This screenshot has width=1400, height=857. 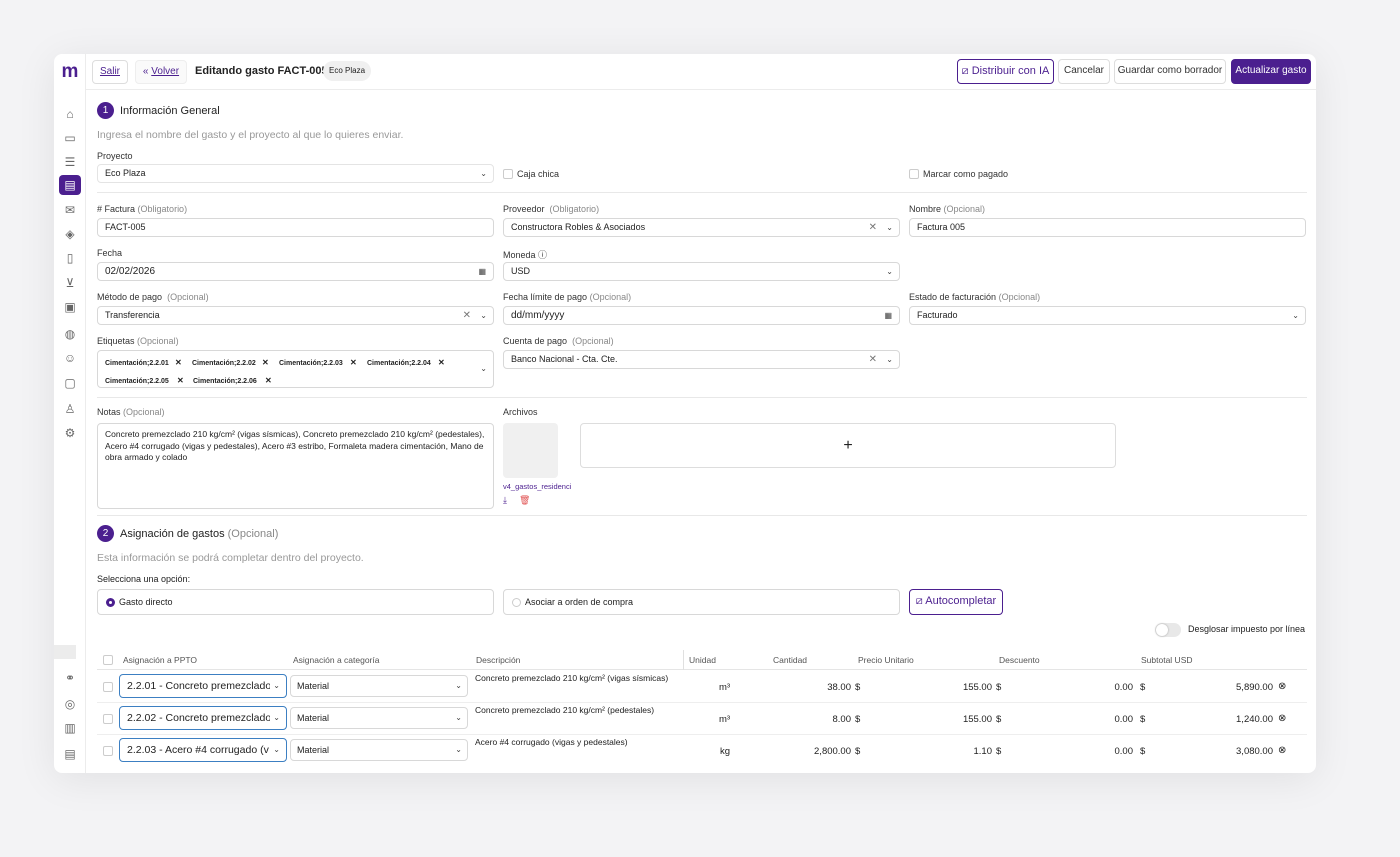 I want to click on subtotal-cell: 5,890.00, so click(x=1254, y=687).